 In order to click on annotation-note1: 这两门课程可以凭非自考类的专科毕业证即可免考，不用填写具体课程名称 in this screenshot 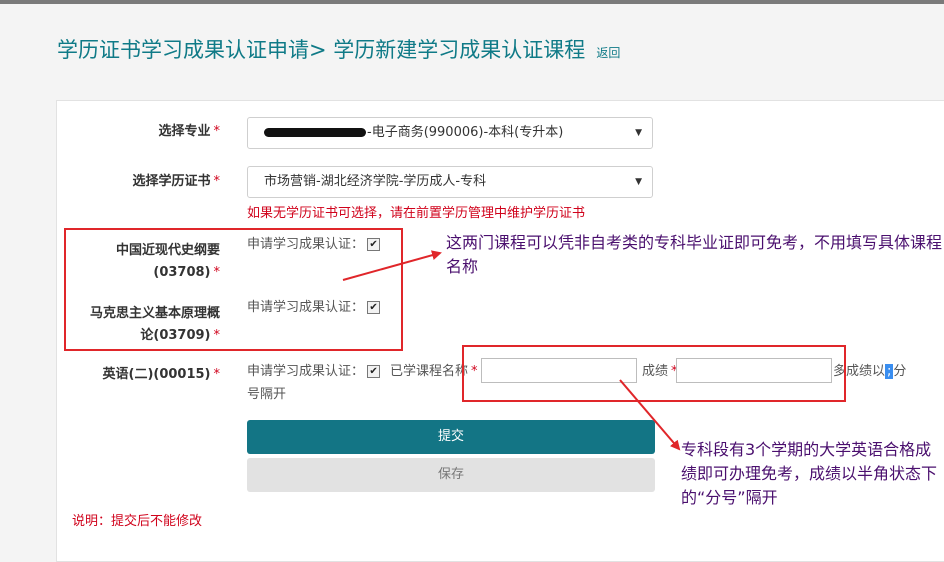, I will do `click(694, 254)`.